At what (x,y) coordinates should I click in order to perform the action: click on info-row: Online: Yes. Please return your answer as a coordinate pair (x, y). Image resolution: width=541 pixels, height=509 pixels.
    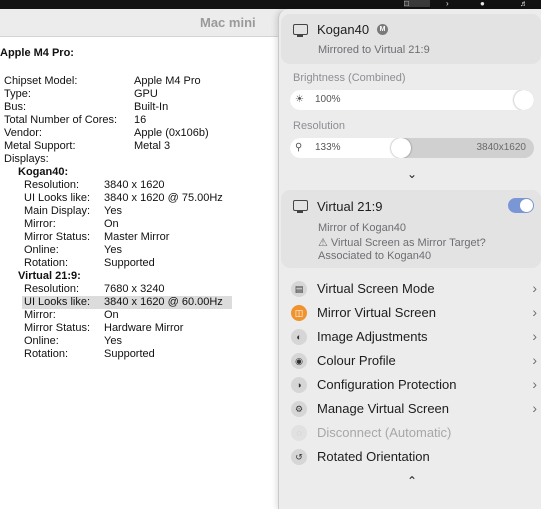
    Looking at the image, I should click on (145, 341).